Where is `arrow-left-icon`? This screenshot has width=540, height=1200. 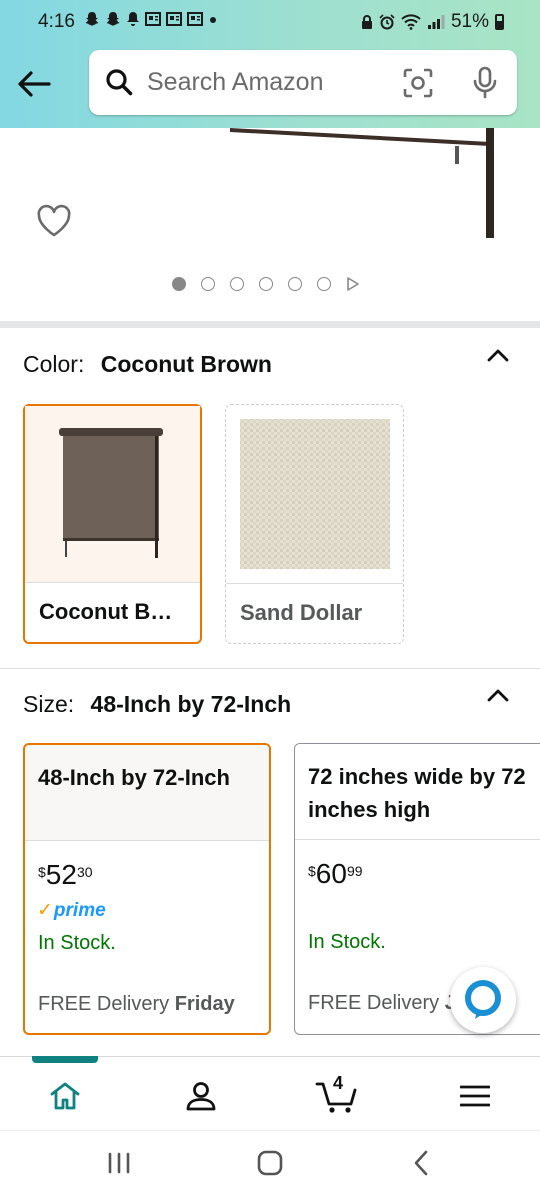 arrow-left-icon is located at coordinates (34, 84).